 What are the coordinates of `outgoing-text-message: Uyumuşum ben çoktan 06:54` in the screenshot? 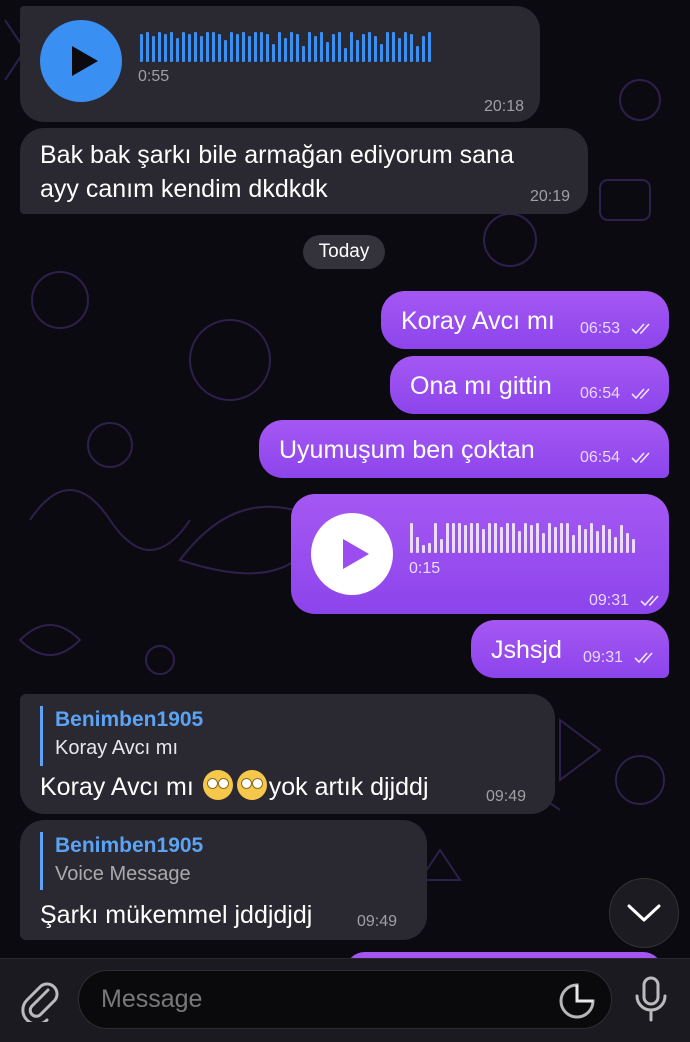 It's located at (464, 449).